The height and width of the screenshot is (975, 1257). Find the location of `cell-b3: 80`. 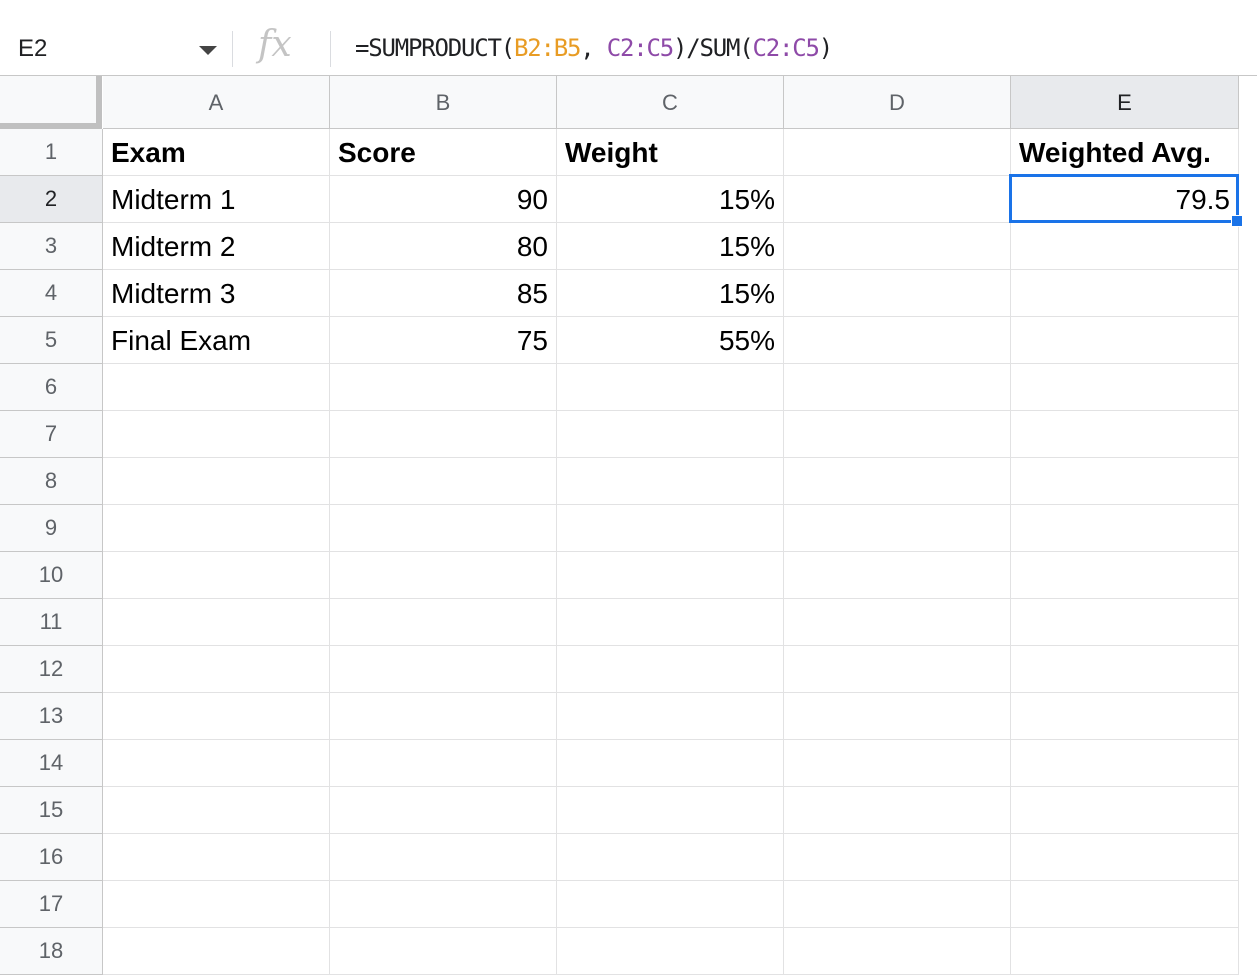

cell-b3: 80 is located at coordinates (443, 246).